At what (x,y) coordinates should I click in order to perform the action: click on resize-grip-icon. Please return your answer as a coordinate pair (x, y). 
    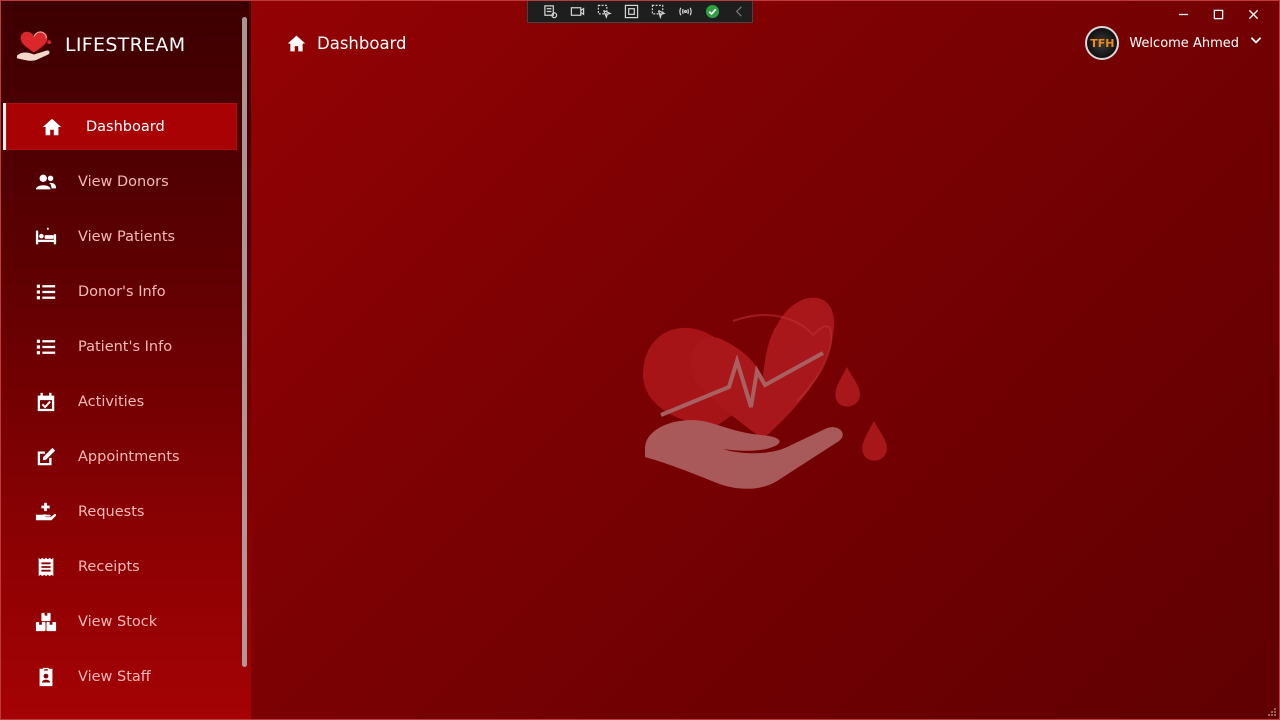
    Looking at the image, I should click on (1272, 712).